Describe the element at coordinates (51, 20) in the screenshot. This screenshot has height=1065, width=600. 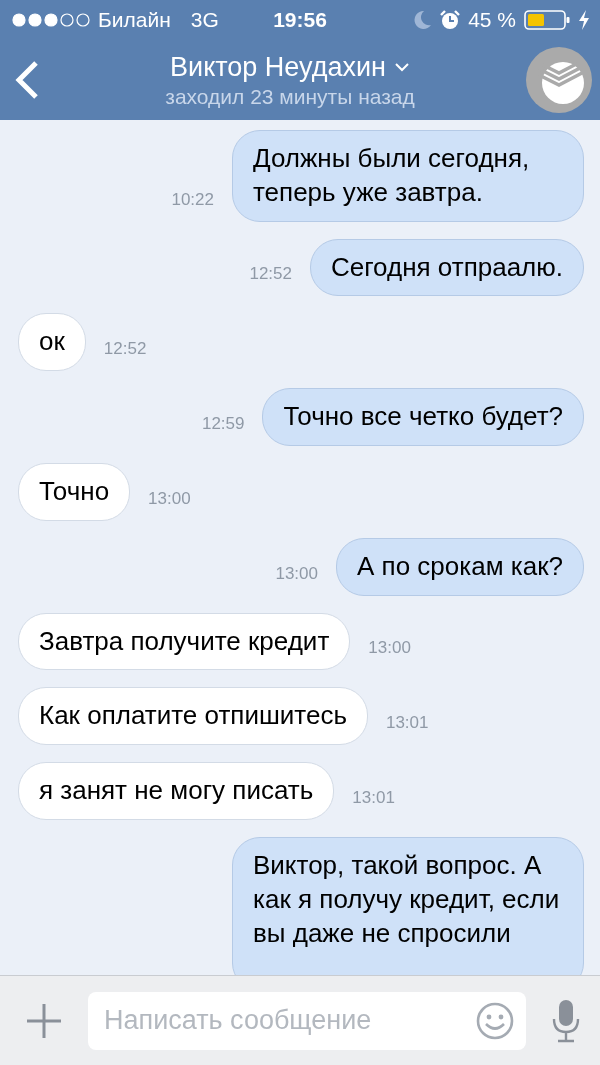
I see `signal-icon` at that location.